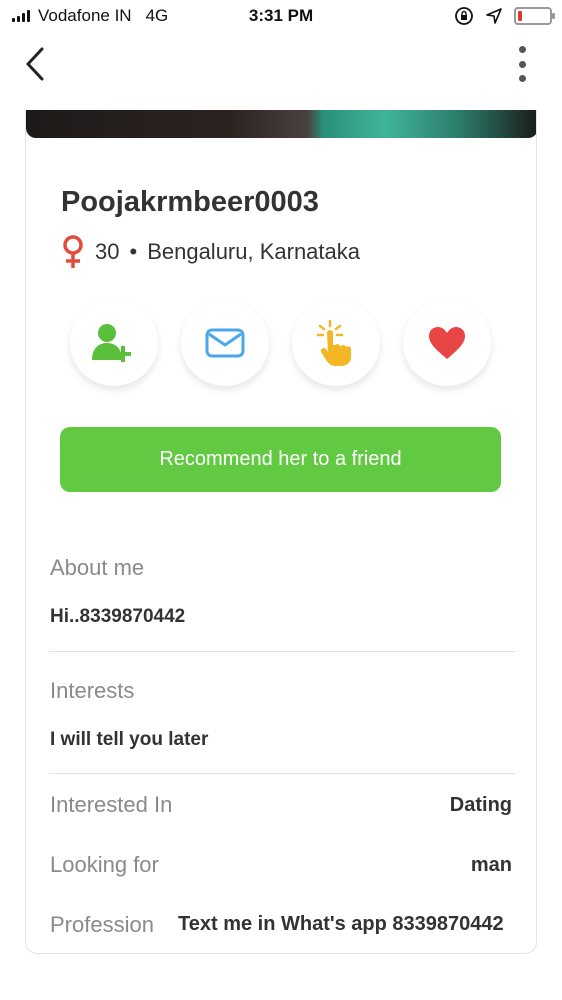 This screenshot has height=1000, width=562. What do you see at coordinates (480, 805) in the screenshot?
I see `interested-in-value: Dating` at bounding box center [480, 805].